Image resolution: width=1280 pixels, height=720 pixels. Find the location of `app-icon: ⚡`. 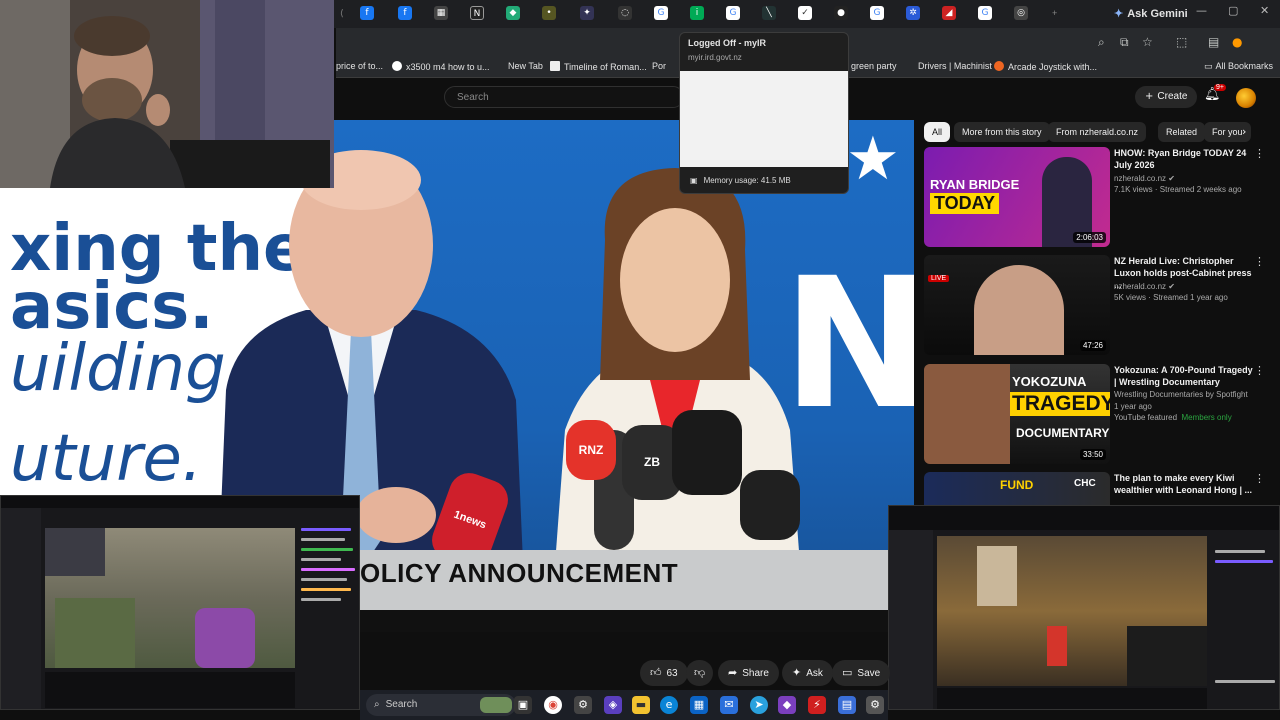

app-icon: ⚡ is located at coordinates (817, 705).